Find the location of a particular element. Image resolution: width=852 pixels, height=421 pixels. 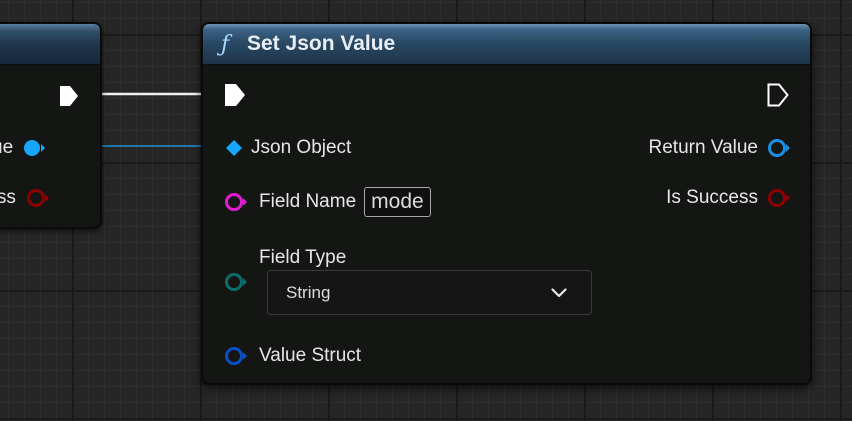

field-type-label-row: Field Type is located at coordinates (302, 258).